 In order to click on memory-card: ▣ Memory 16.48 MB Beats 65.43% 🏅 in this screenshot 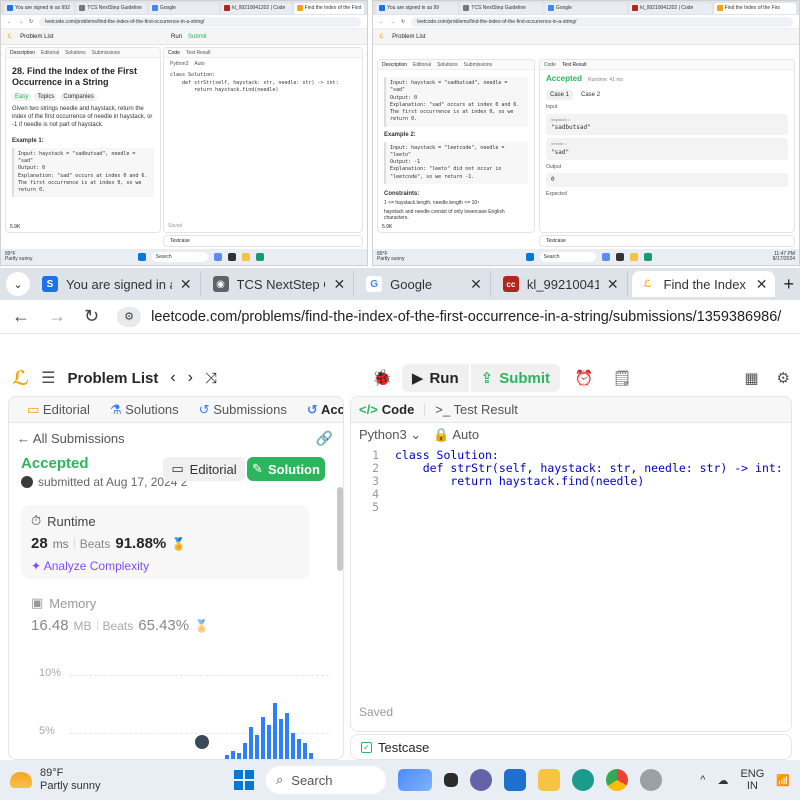, I will do `click(165, 615)`.